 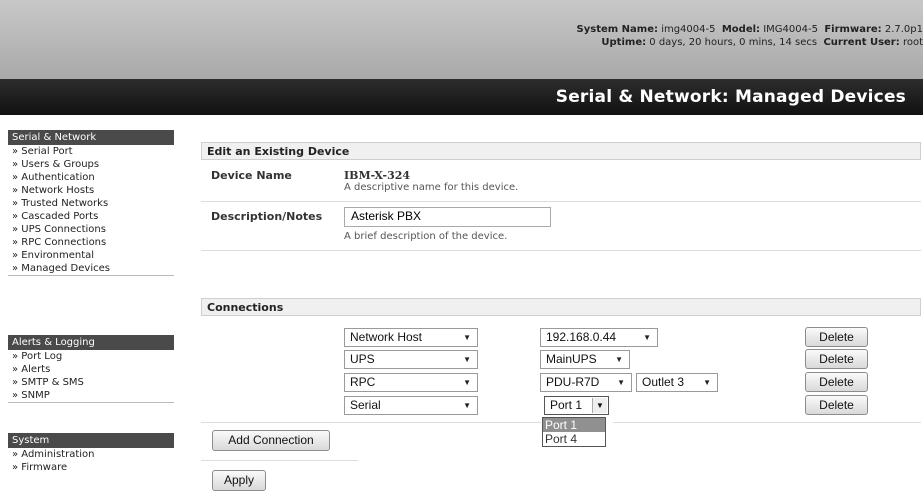 I want to click on connection-target-select: MainUPS ▼, so click(x=585, y=359).